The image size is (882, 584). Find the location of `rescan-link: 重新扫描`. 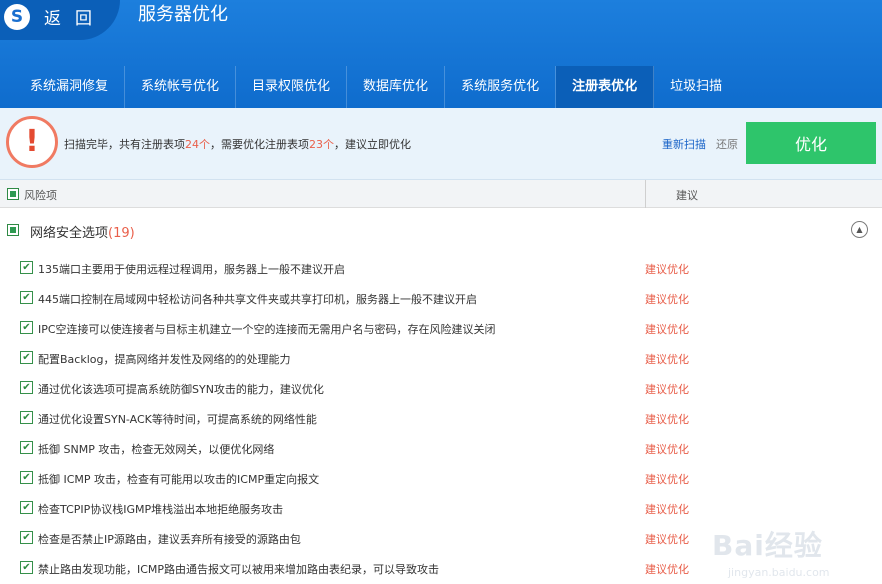

rescan-link: 重新扫描 is located at coordinates (684, 144).